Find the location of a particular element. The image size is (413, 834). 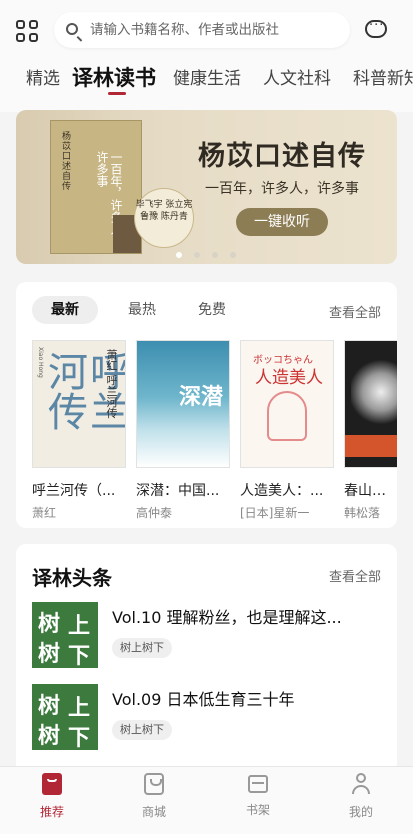

nav-profile: 我的 is located at coordinates (361, 796).